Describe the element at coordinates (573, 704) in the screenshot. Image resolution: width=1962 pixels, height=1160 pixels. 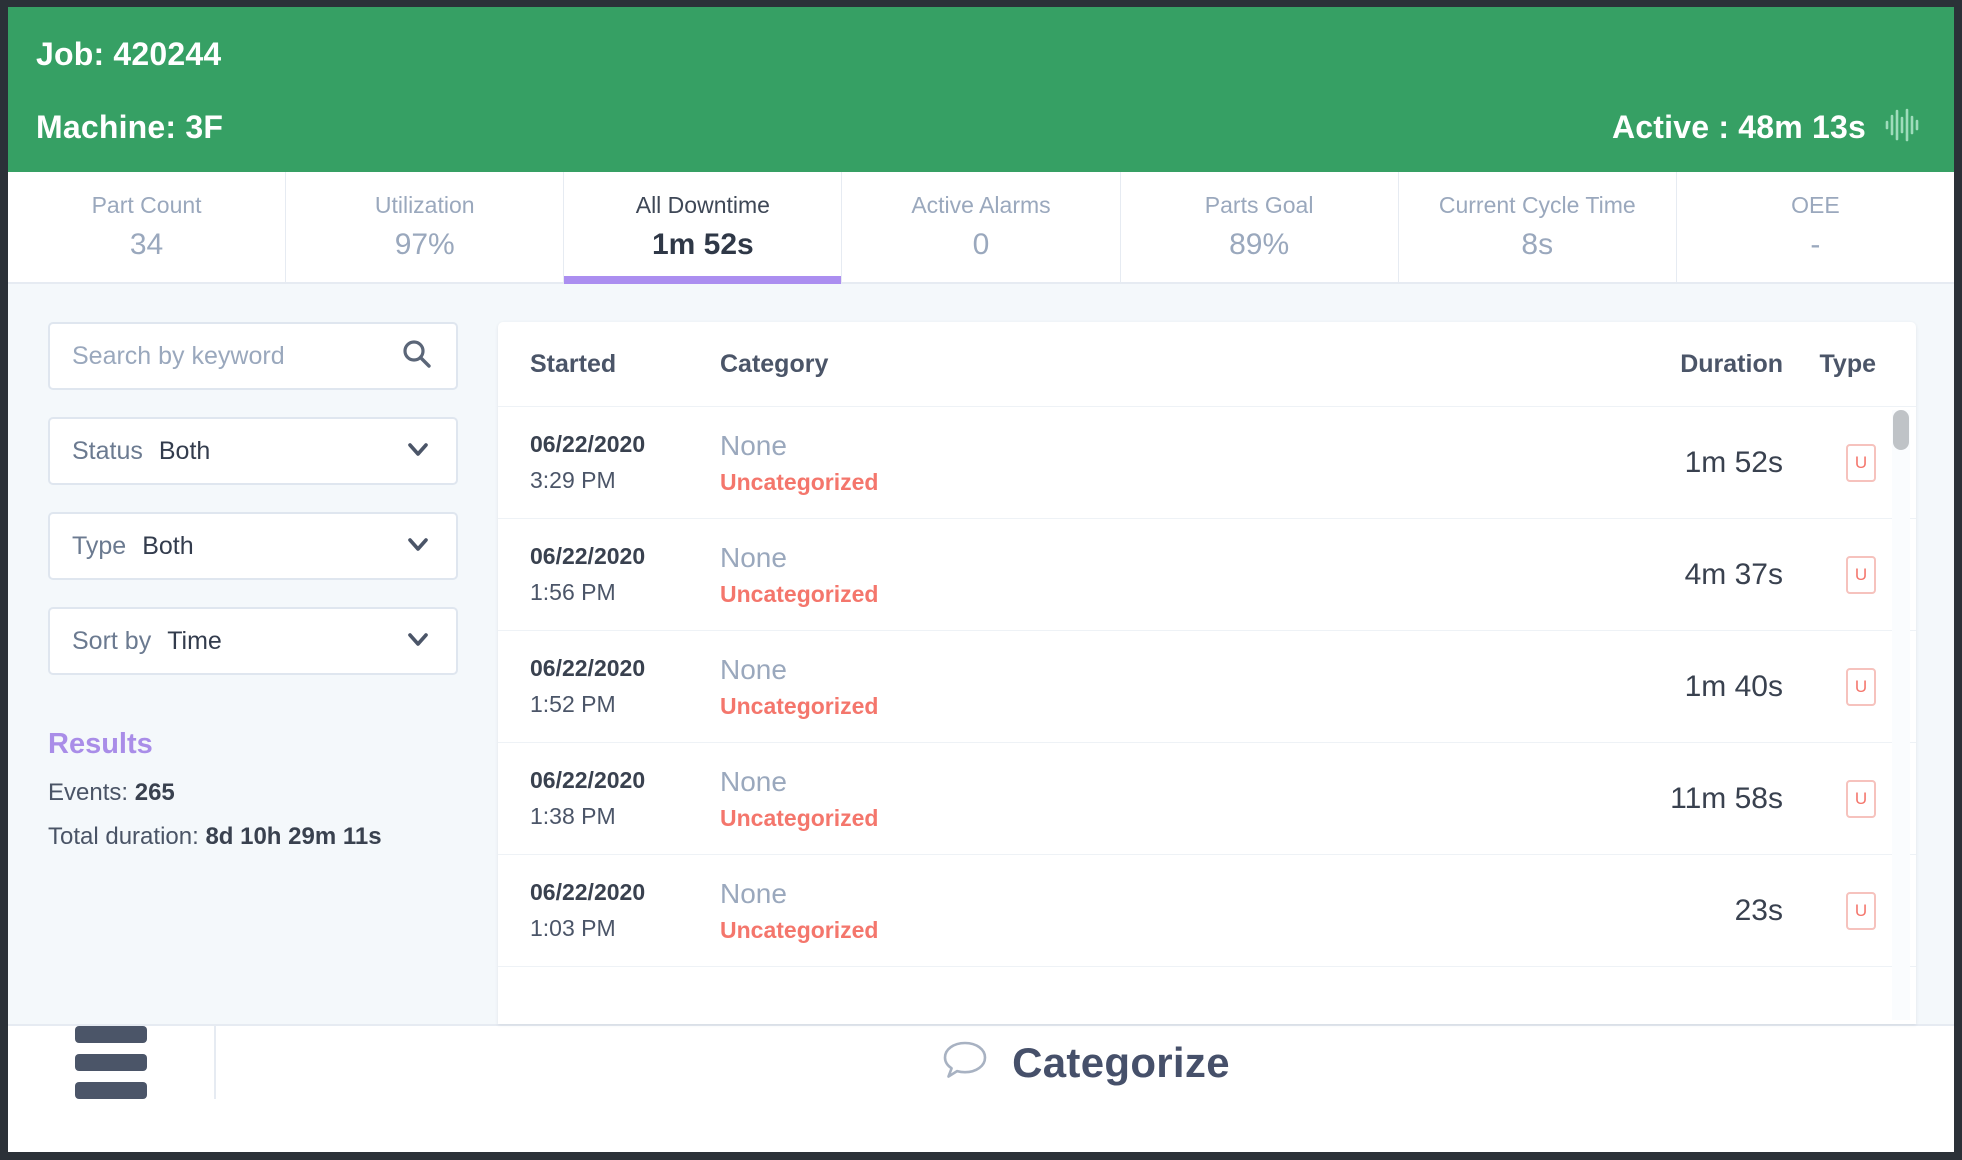
I see `row-time: 1:52 PM` at that location.